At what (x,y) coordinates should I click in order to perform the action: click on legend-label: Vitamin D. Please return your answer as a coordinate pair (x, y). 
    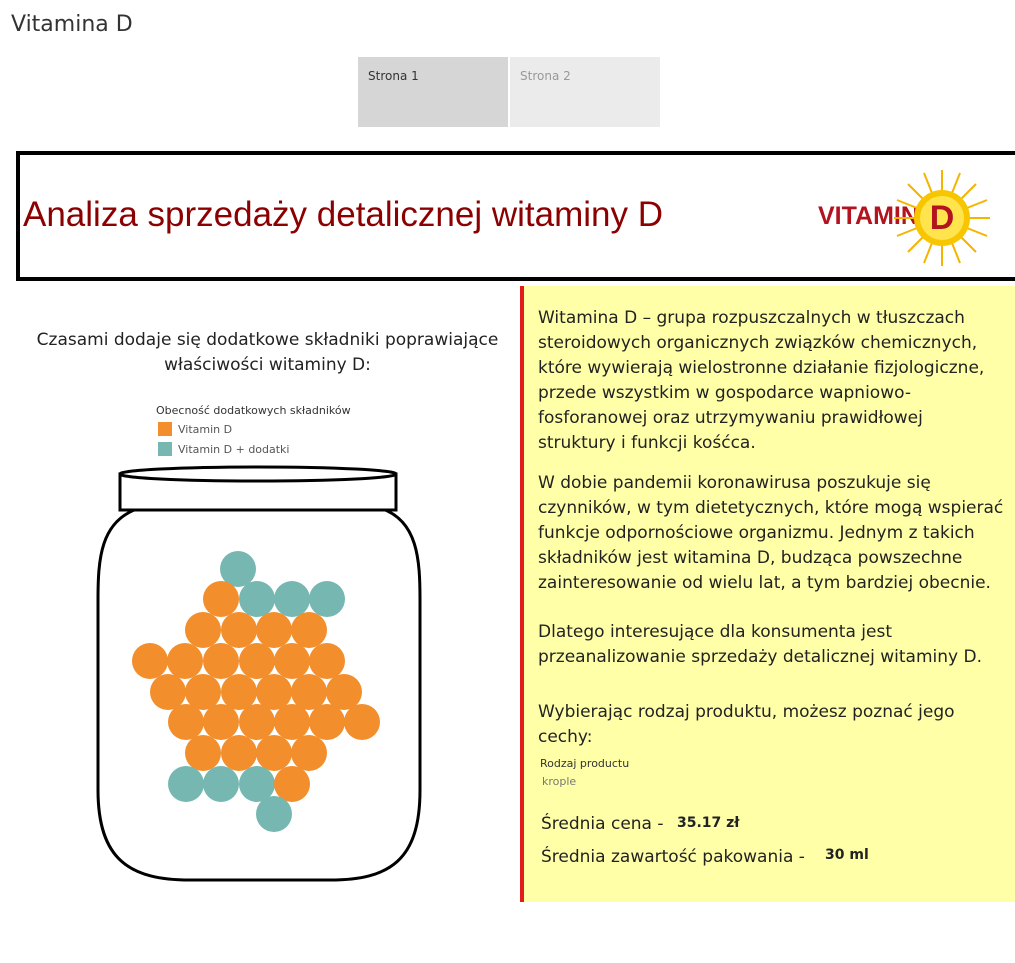
    Looking at the image, I should click on (205, 429).